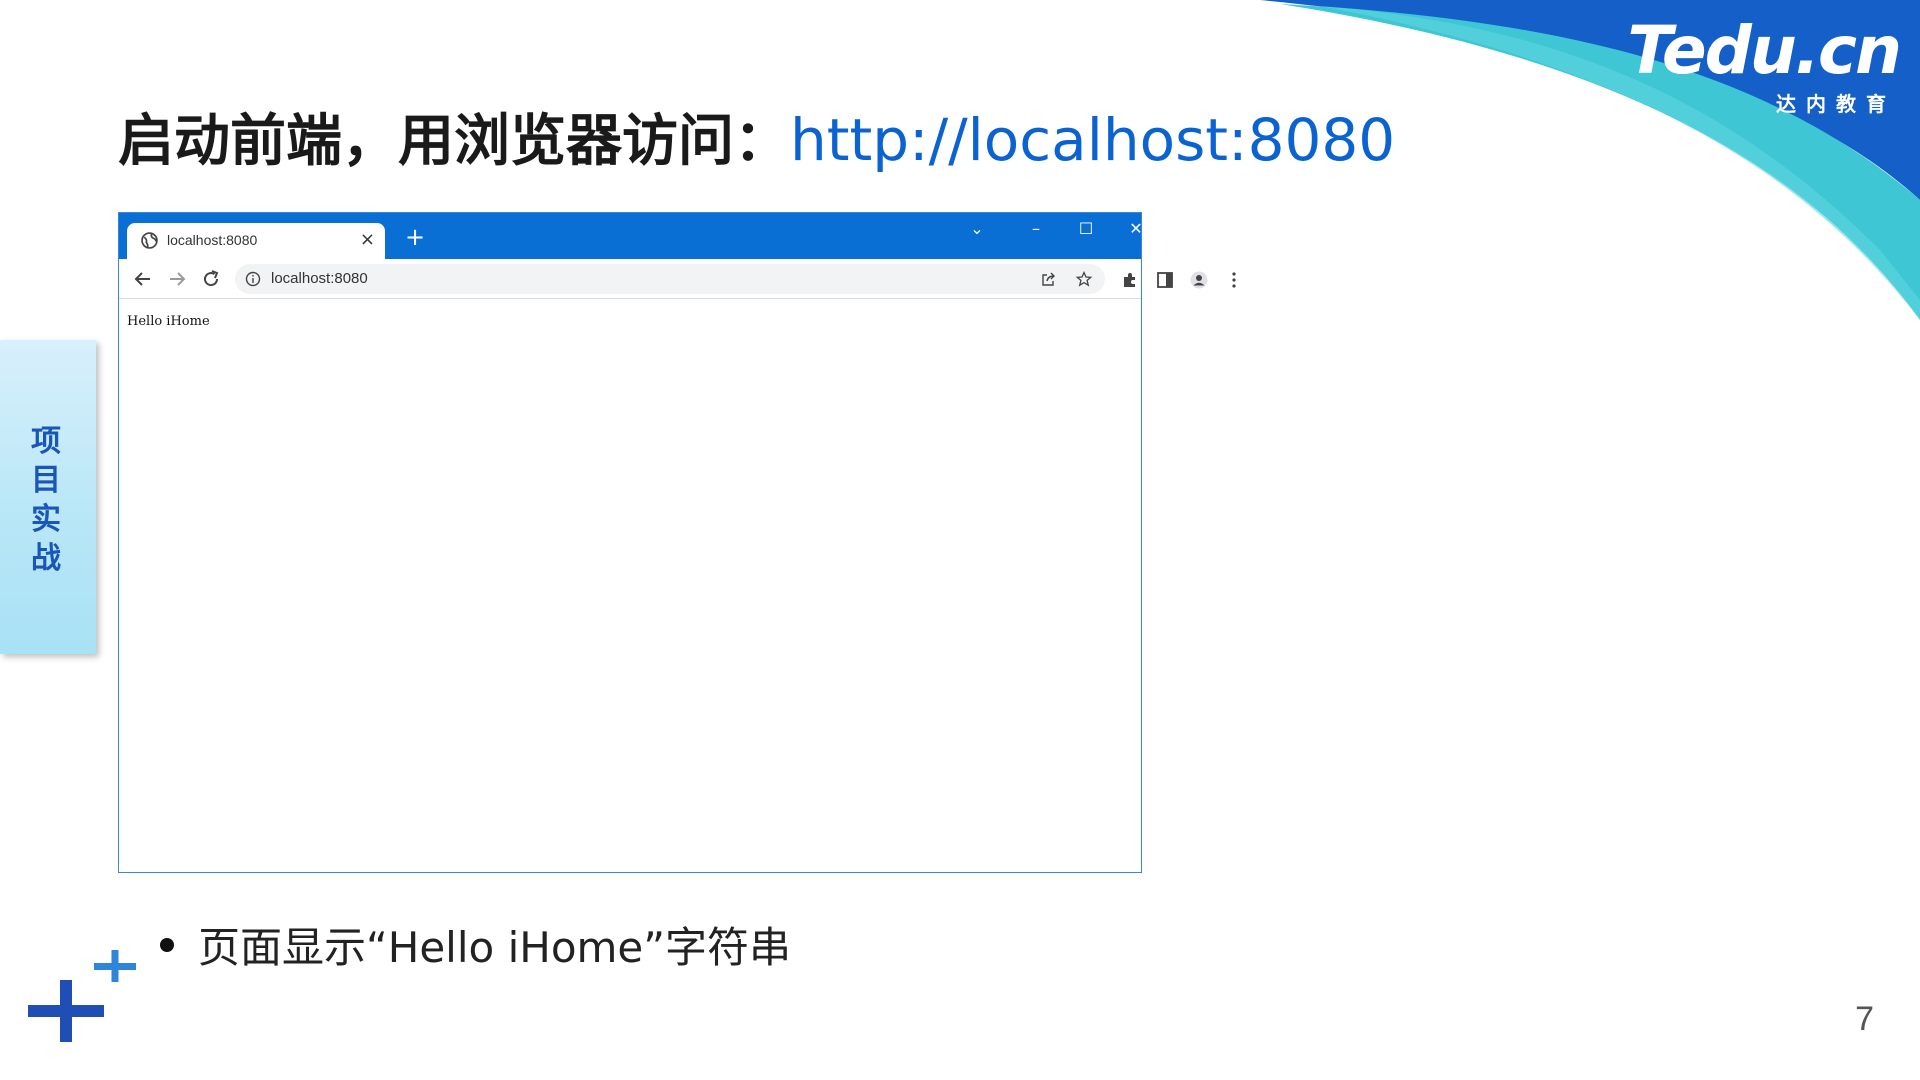  What do you see at coordinates (211, 279) in the screenshot?
I see `reload-icon` at bounding box center [211, 279].